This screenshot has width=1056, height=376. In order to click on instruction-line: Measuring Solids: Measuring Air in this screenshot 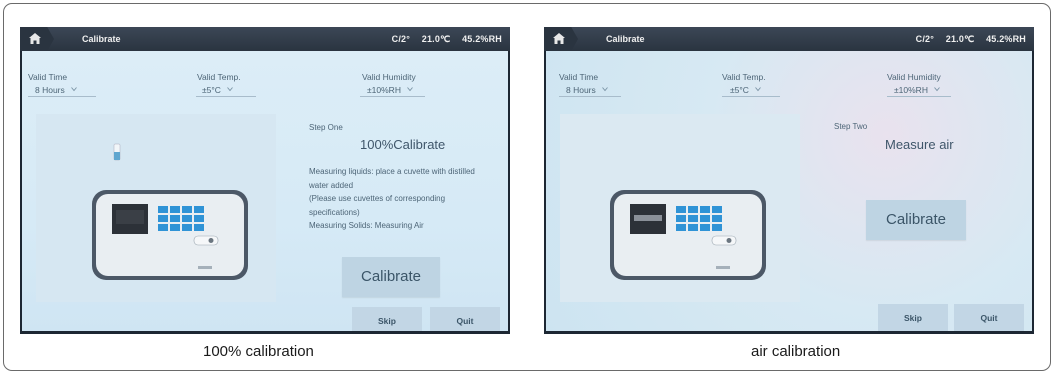, I will do `click(366, 225)`.